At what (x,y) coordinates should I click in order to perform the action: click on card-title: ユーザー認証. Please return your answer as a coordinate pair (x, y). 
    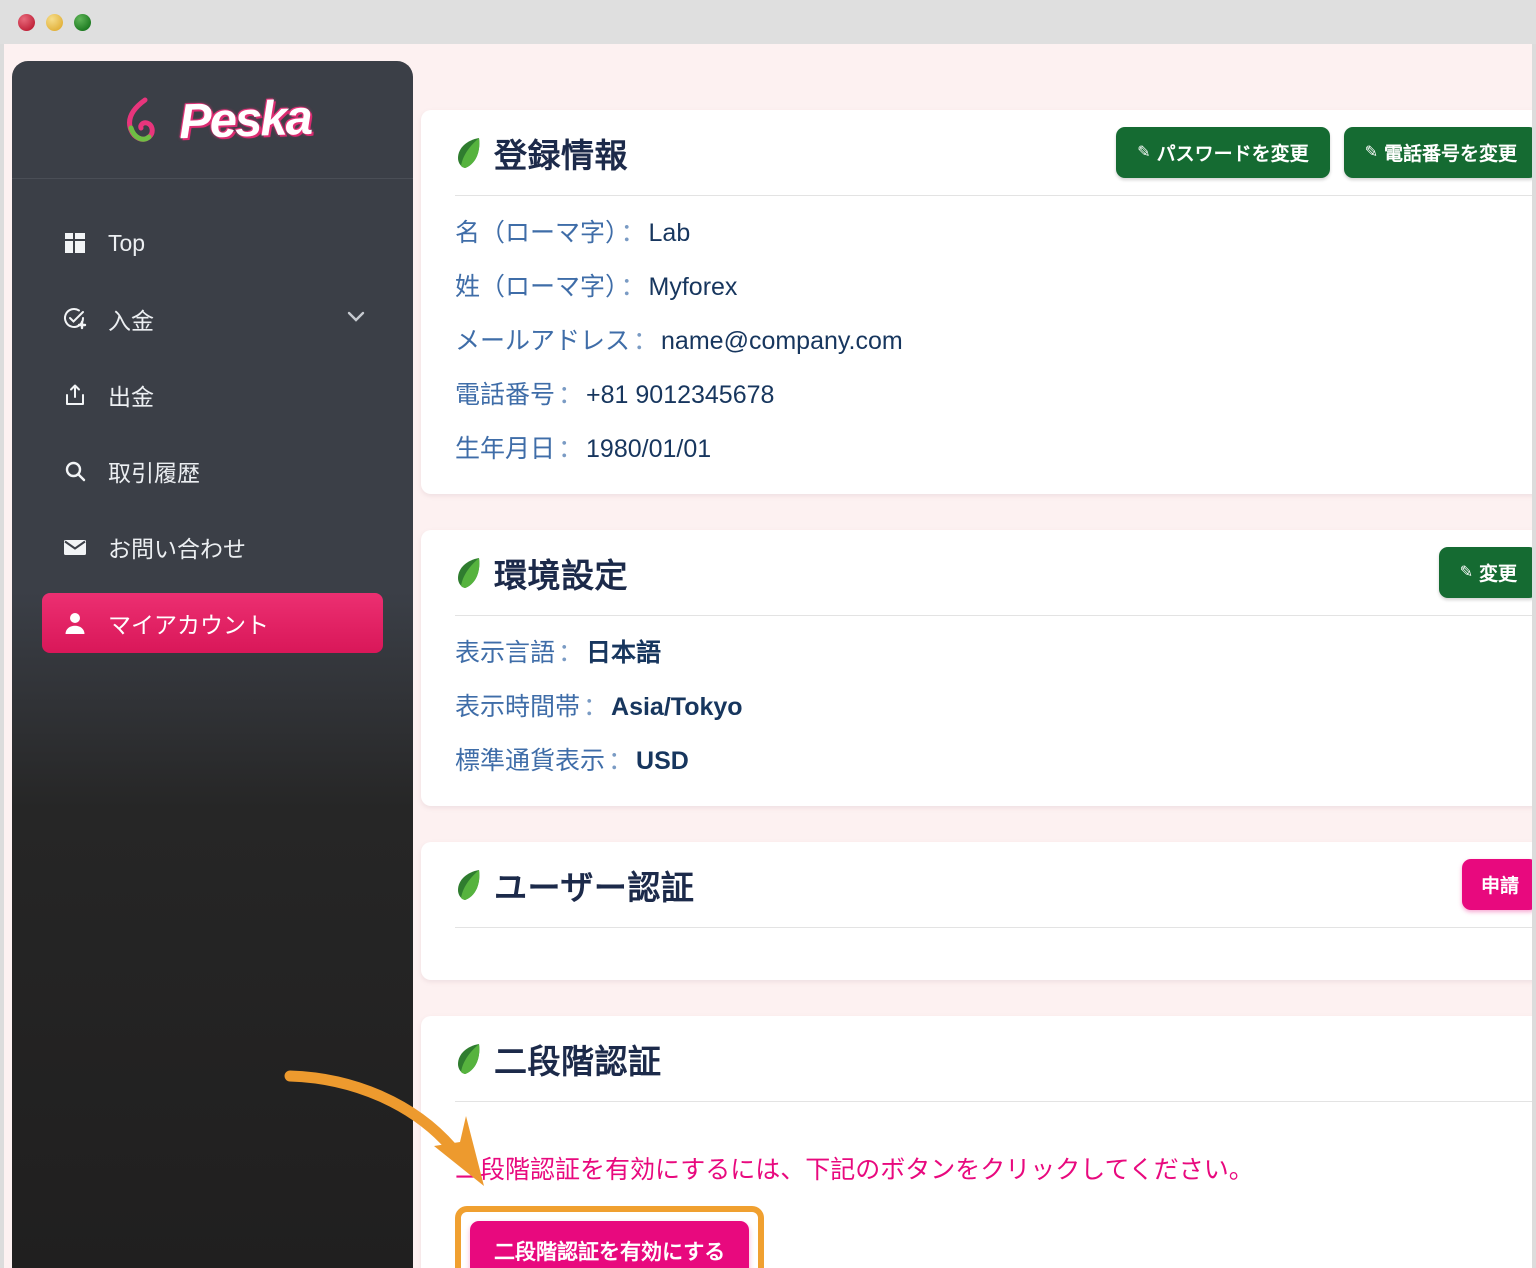
    Looking at the image, I should click on (594, 887).